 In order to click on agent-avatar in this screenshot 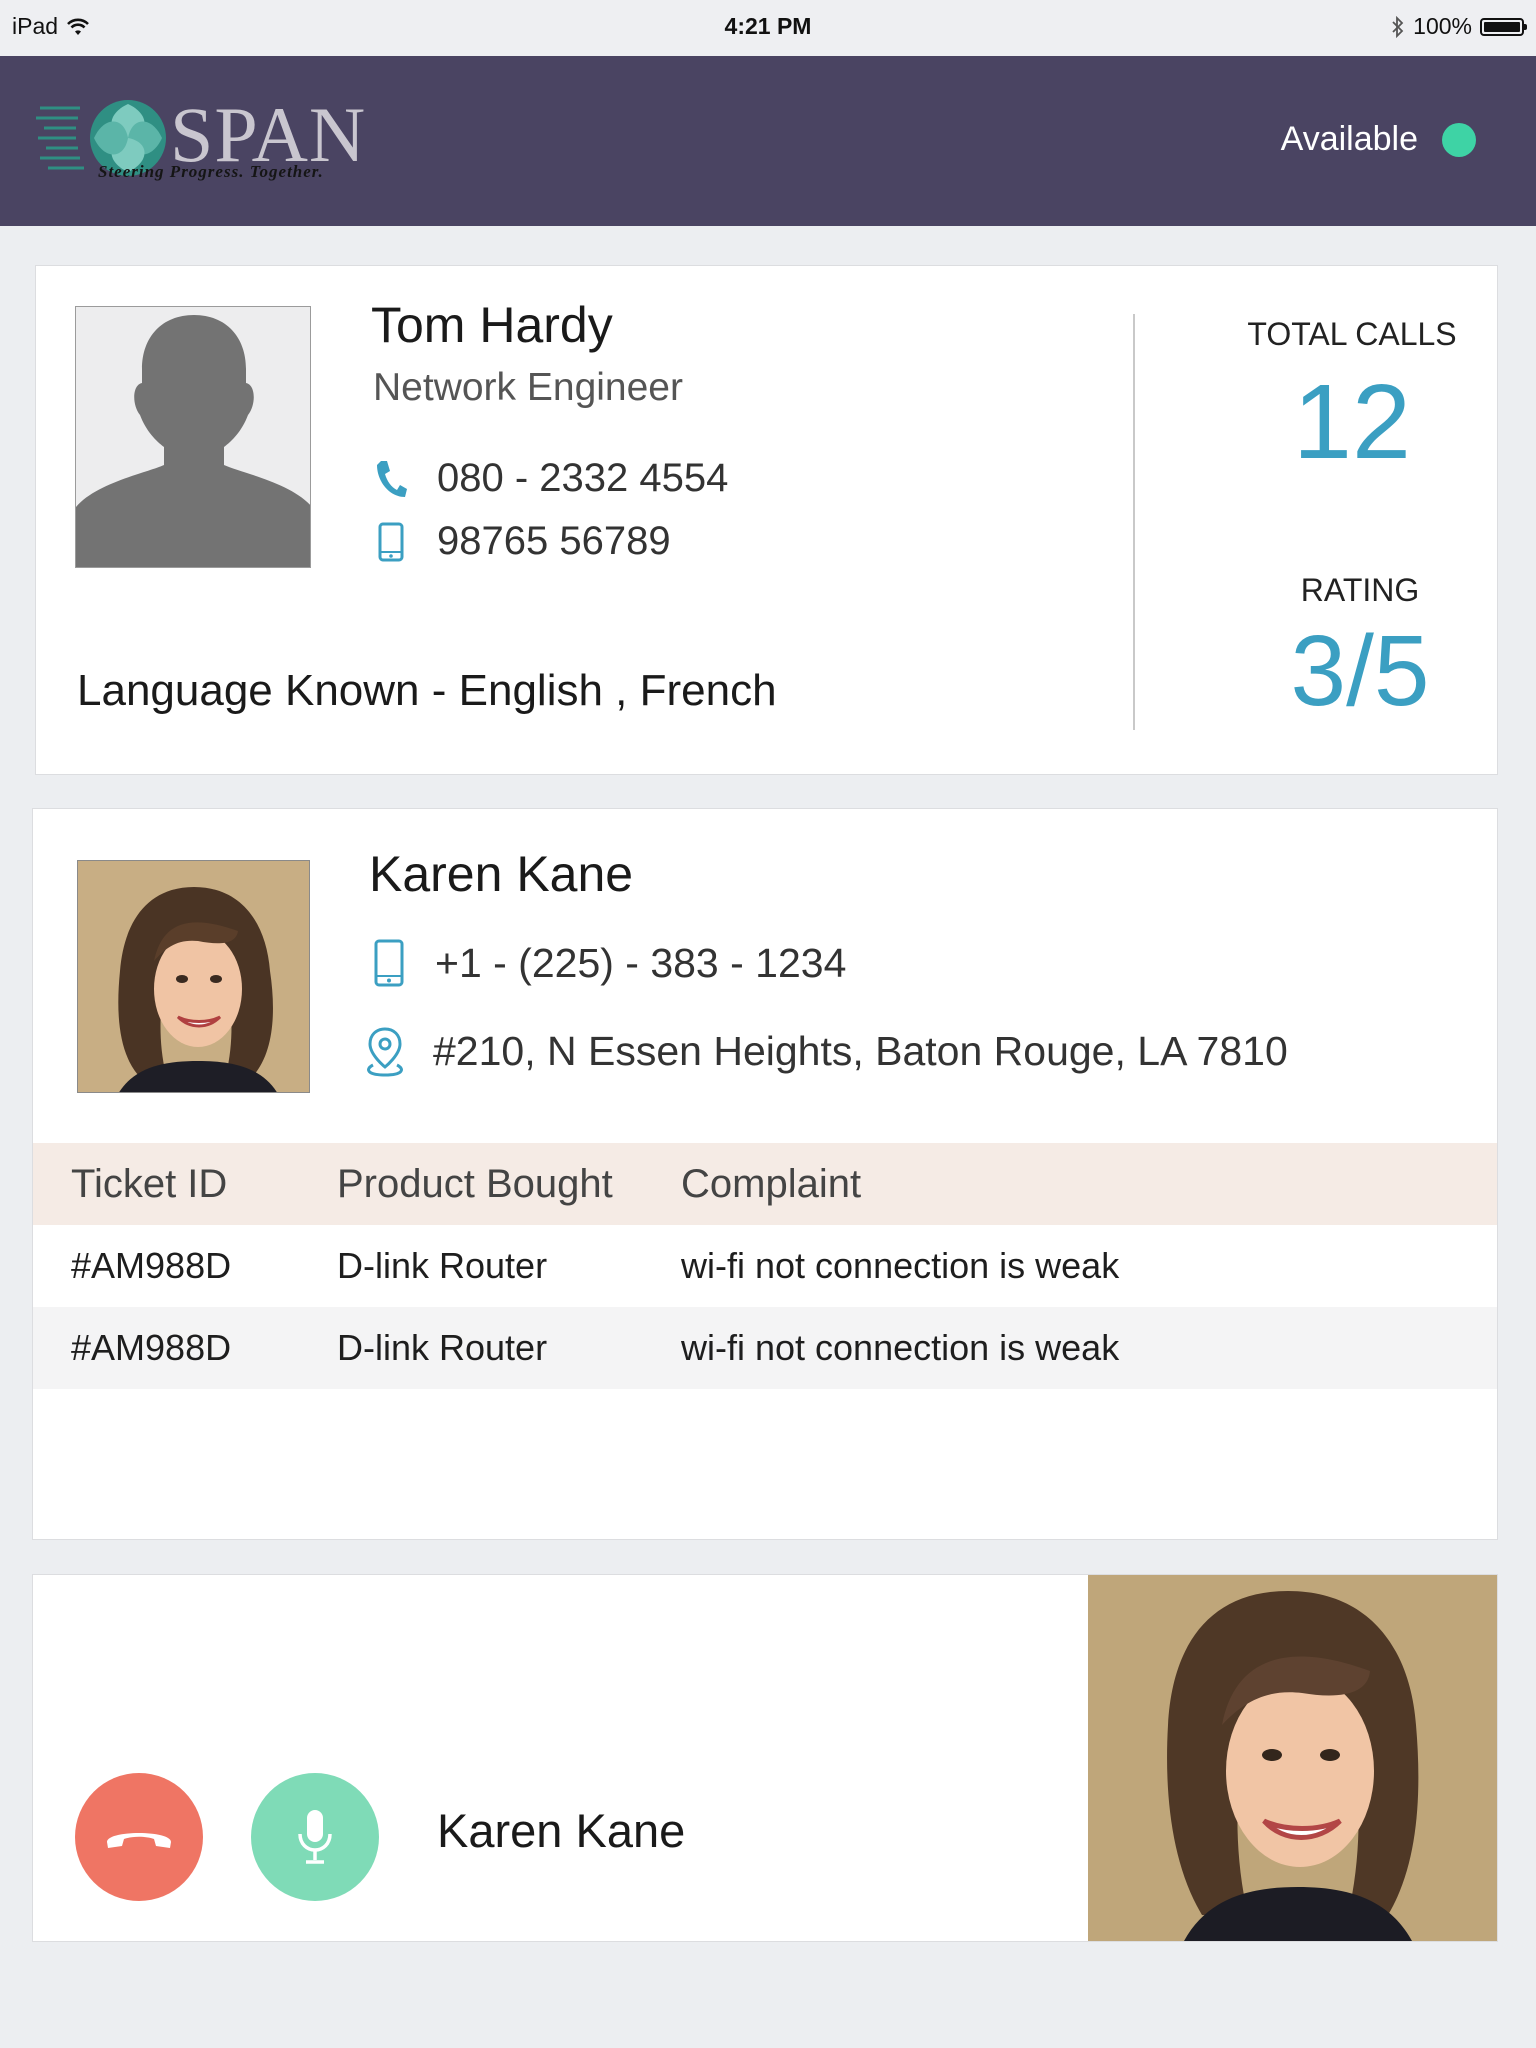, I will do `click(193, 437)`.